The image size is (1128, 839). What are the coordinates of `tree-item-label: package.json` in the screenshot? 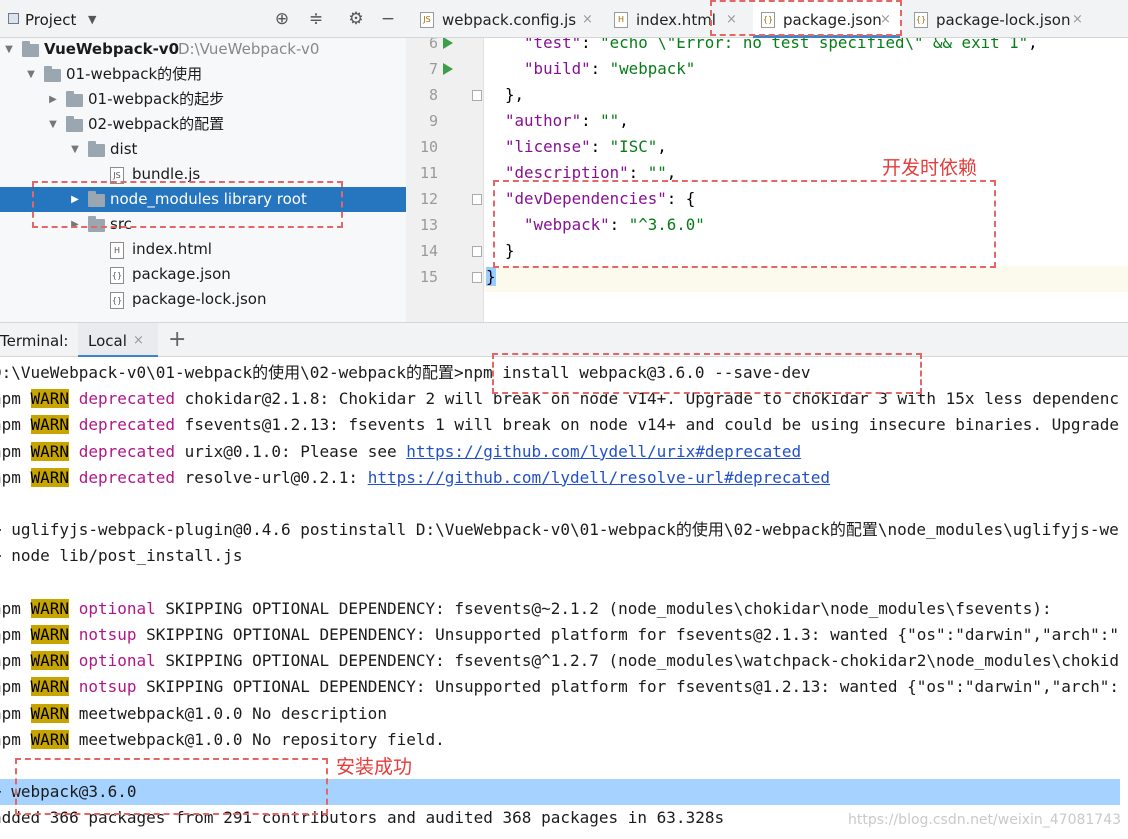 It's located at (181, 274).